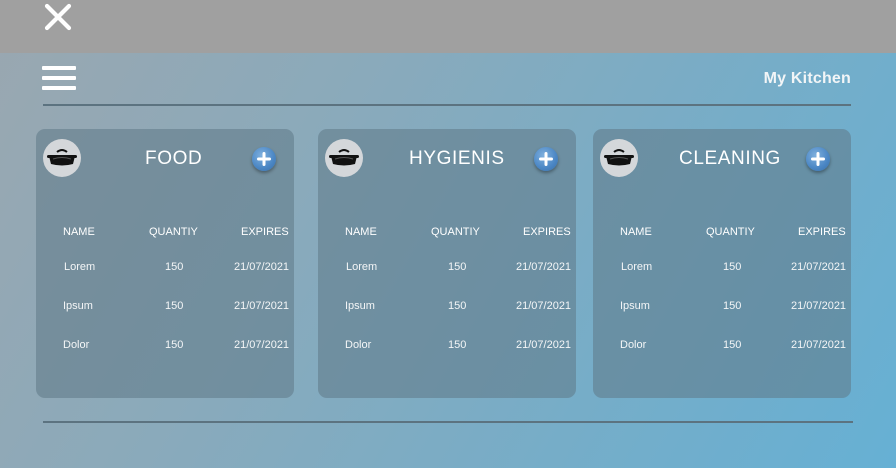 The height and width of the screenshot is (468, 896). Describe the element at coordinates (730, 158) in the screenshot. I see `card-title: CLEANING` at that location.